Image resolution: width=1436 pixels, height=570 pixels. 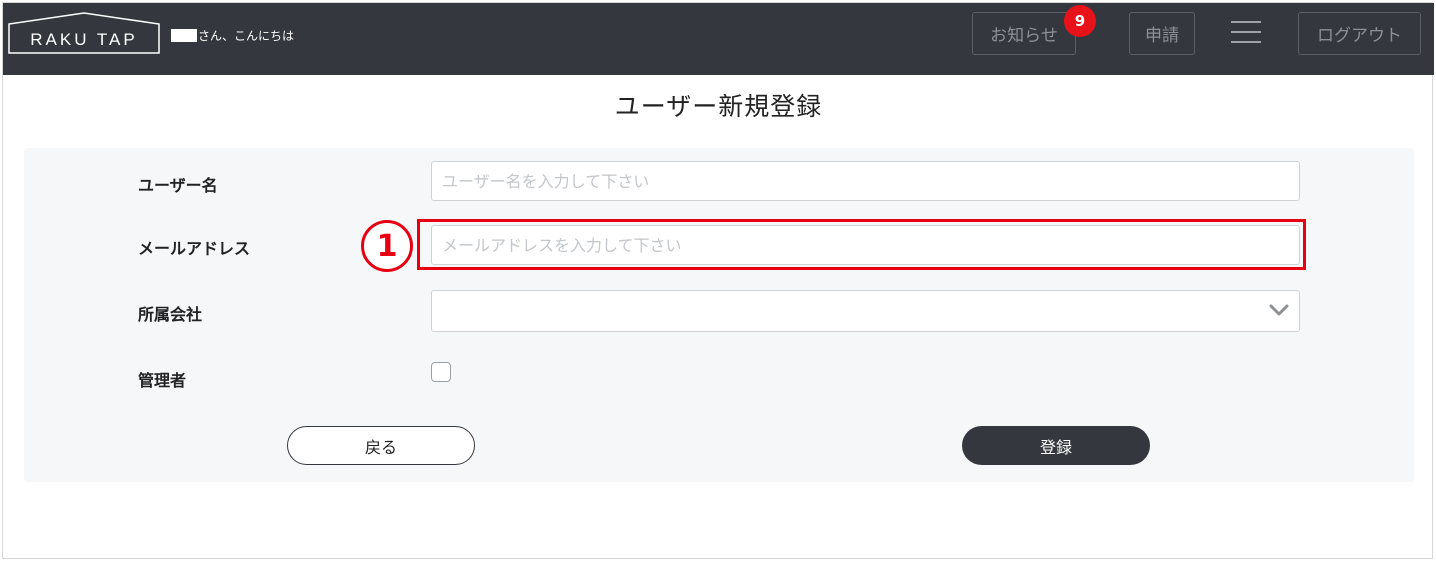 What do you see at coordinates (1080, 21) in the screenshot?
I see `notice-count-badge: 9` at bounding box center [1080, 21].